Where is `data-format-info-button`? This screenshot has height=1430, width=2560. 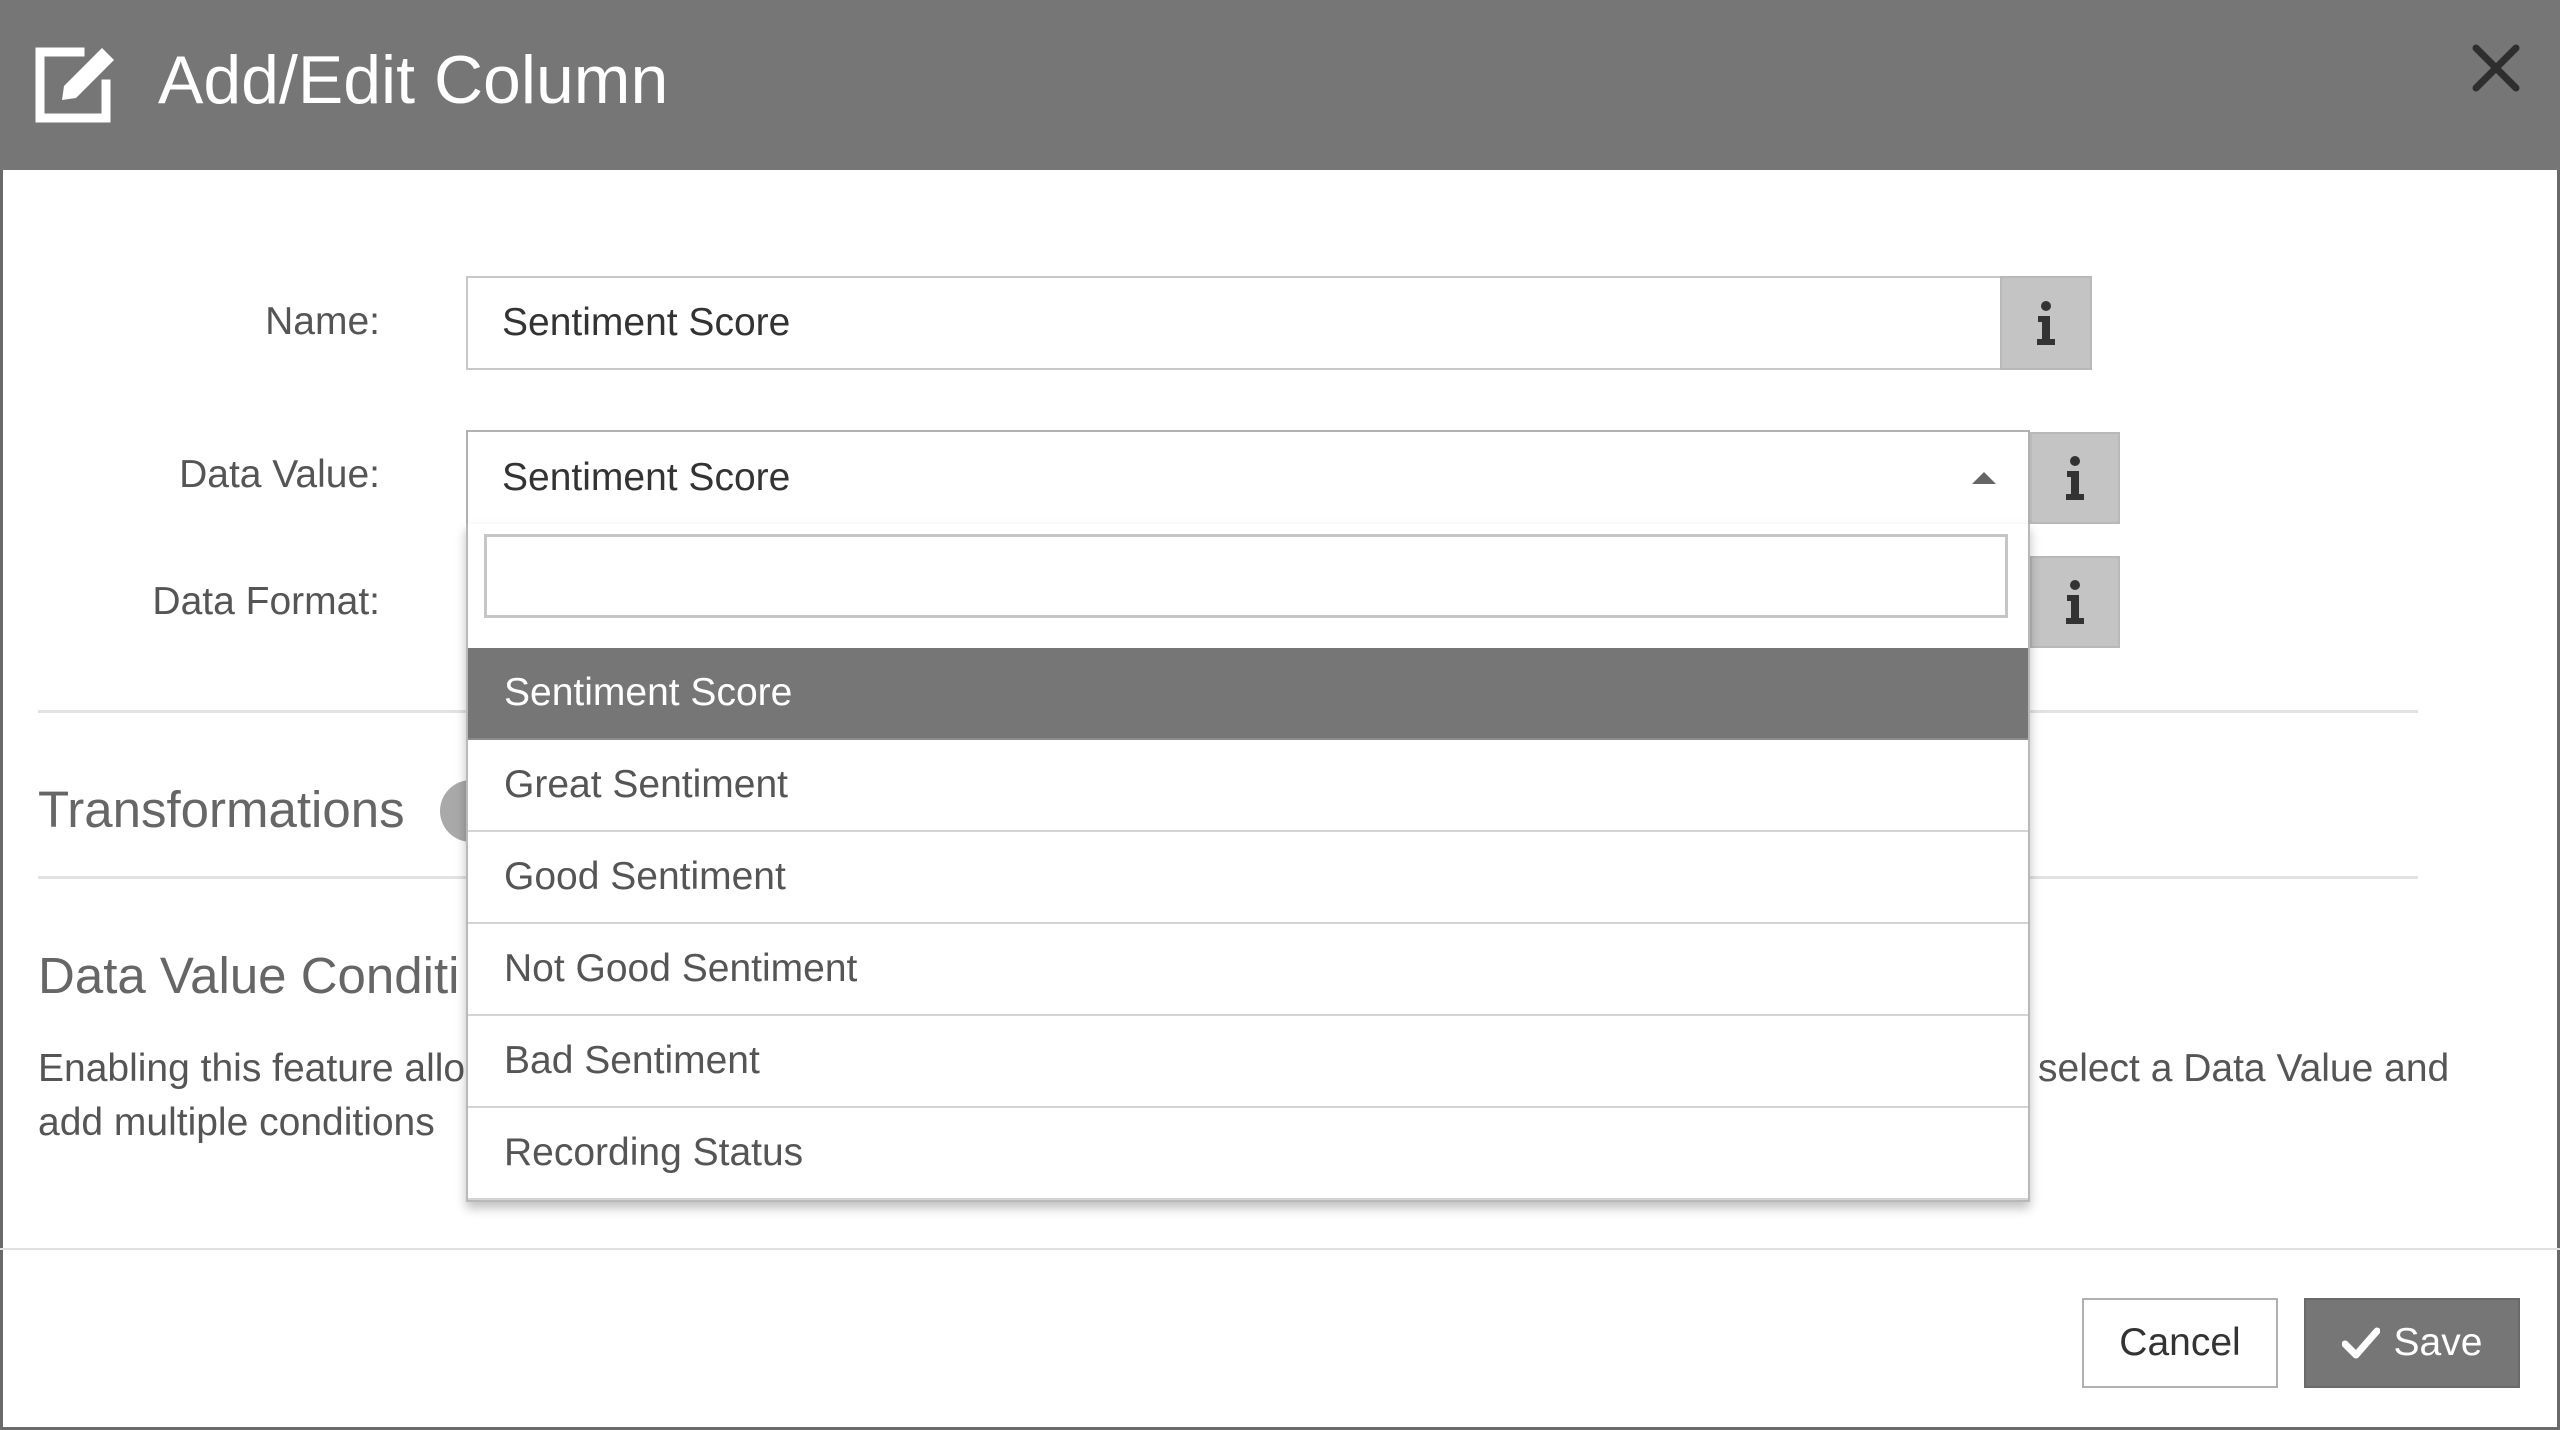
data-format-info-button is located at coordinates (2075, 602).